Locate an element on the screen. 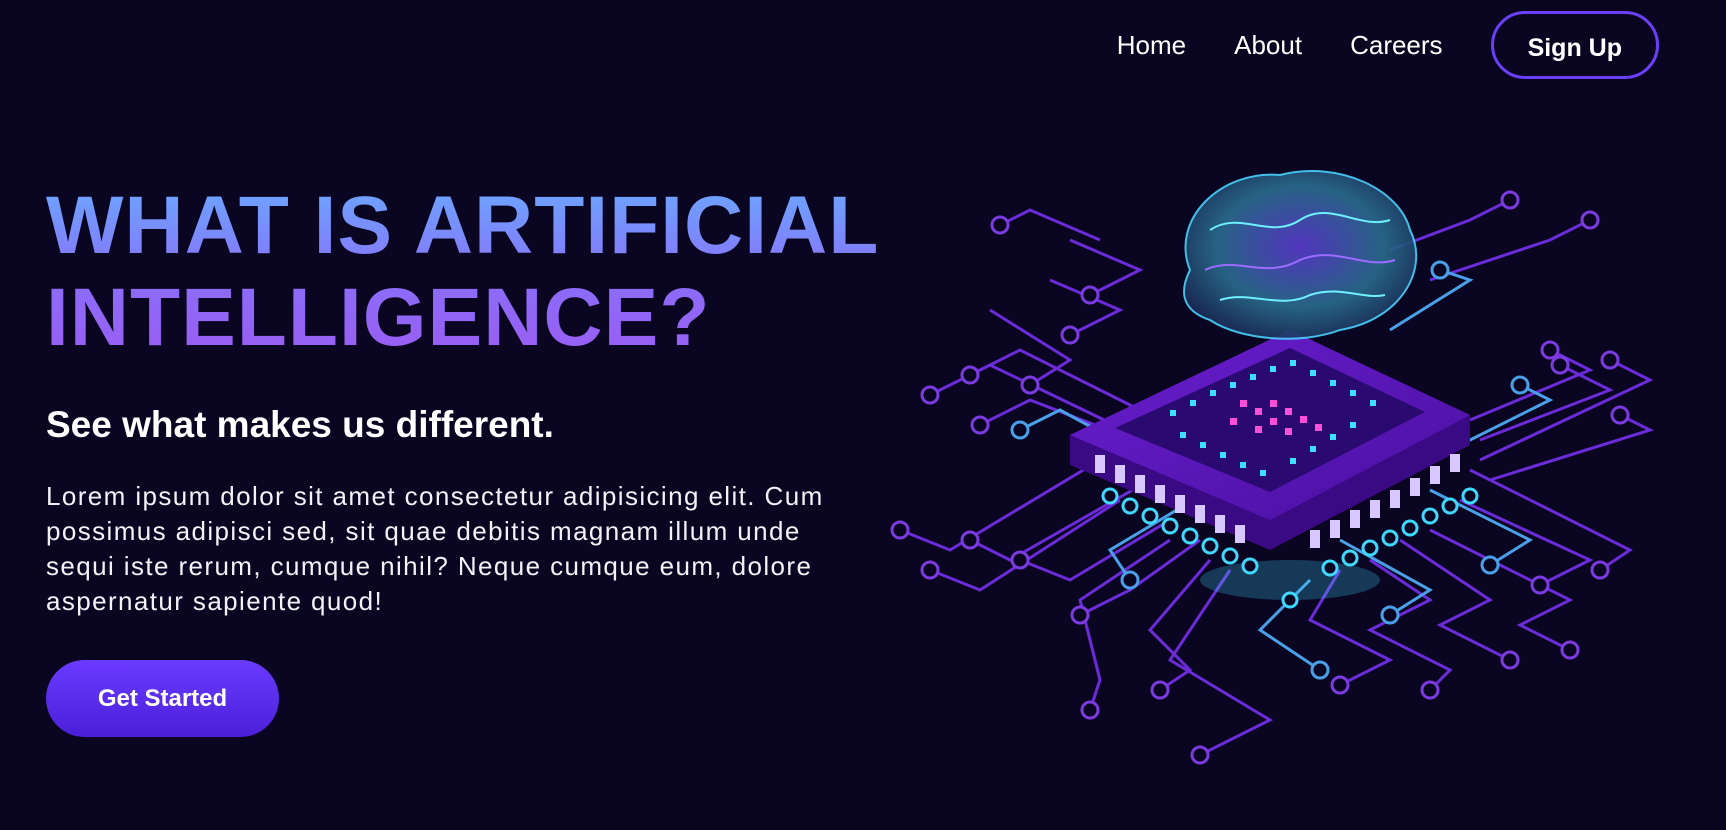  nav-about-link: About is located at coordinates (1268, 45).